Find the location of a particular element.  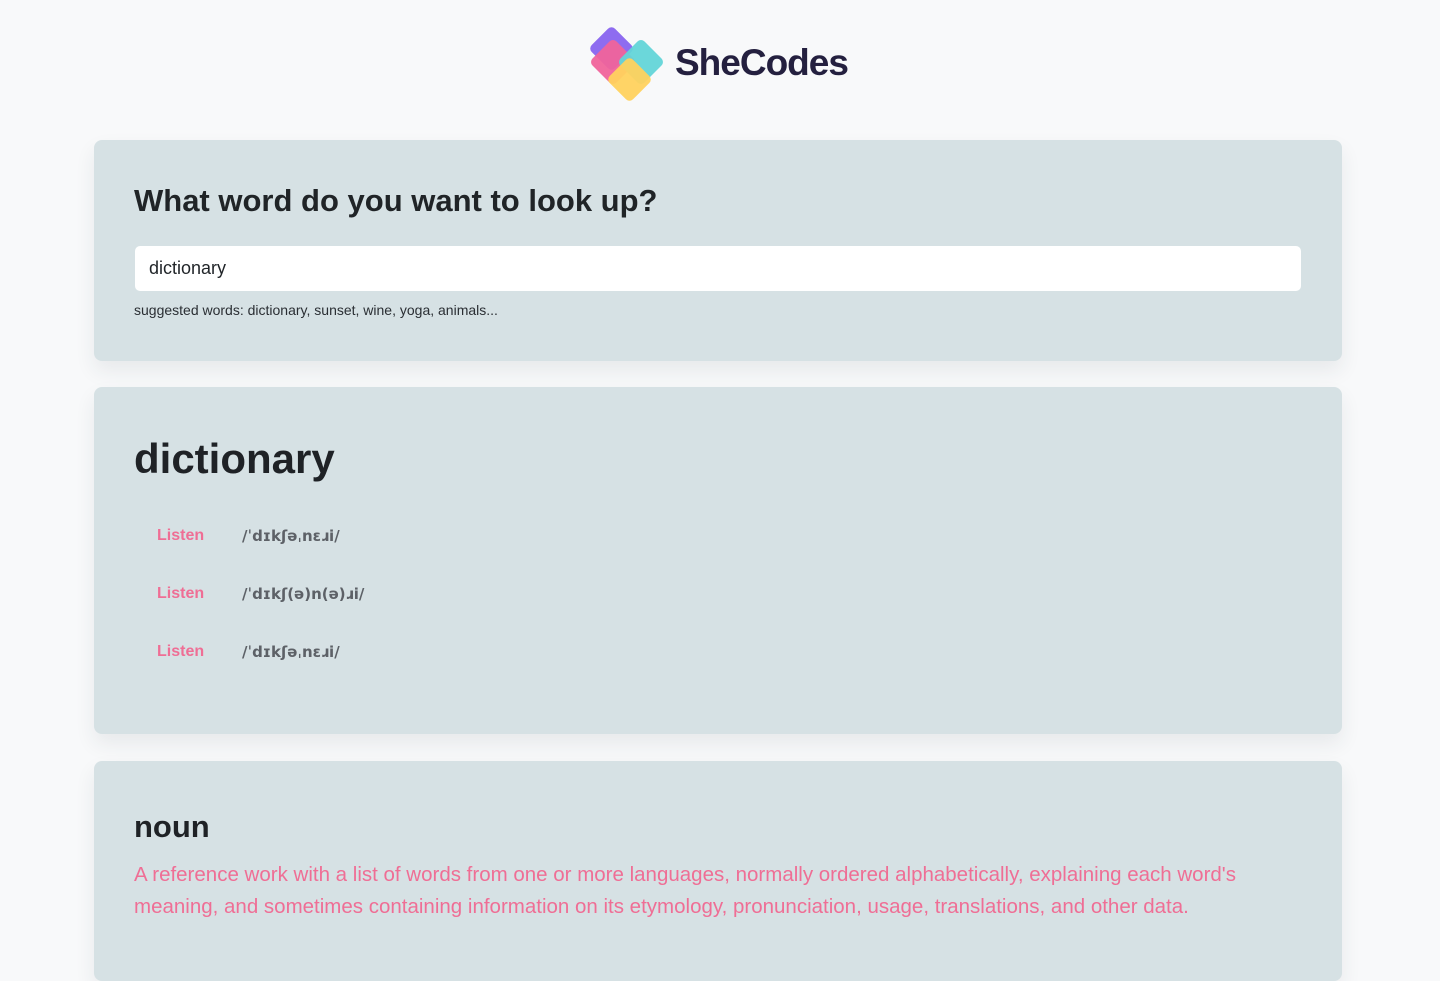

part-of-speech: noun is located at coordinates (172, 826).